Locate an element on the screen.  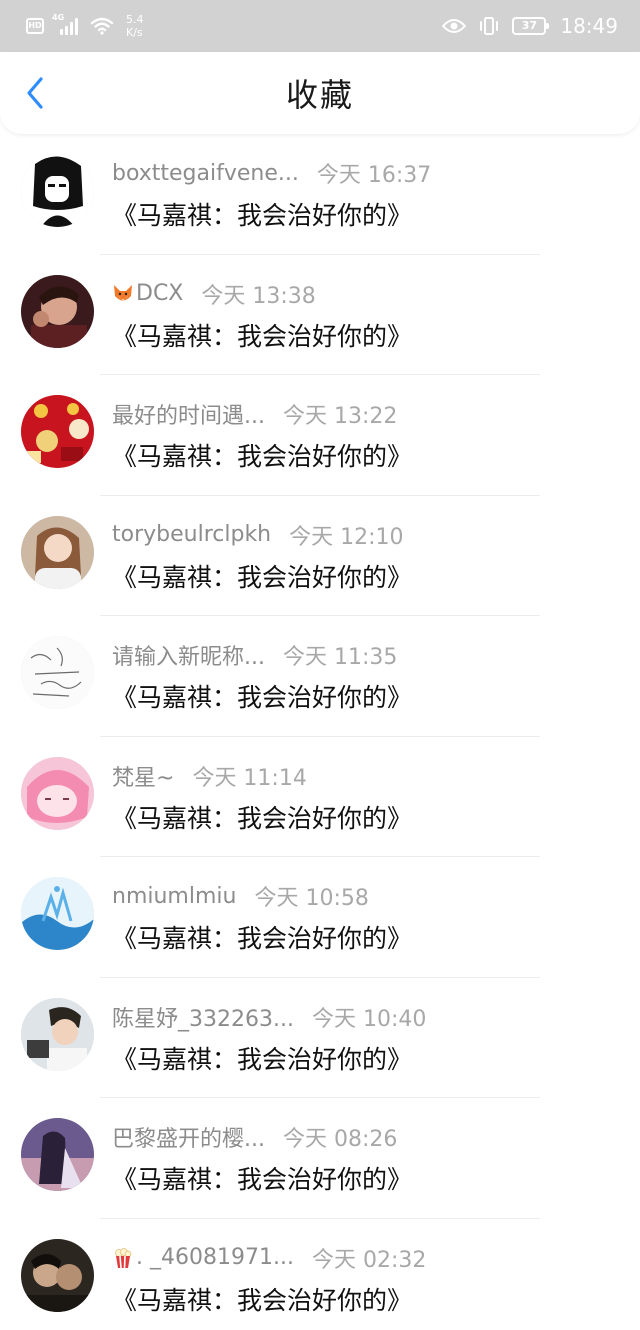
status-time: 18:49 is located at coordinates (589, 26).